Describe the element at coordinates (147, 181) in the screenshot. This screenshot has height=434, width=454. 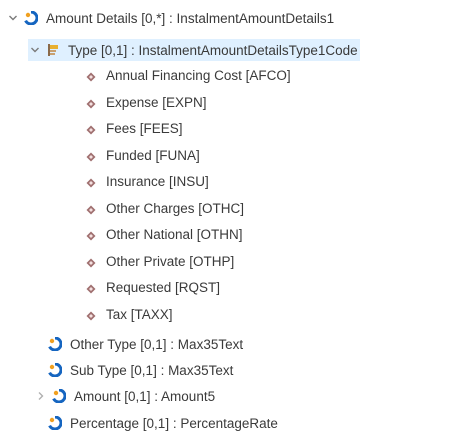
I see `enum-item: Insurance [INSU]` at that location.